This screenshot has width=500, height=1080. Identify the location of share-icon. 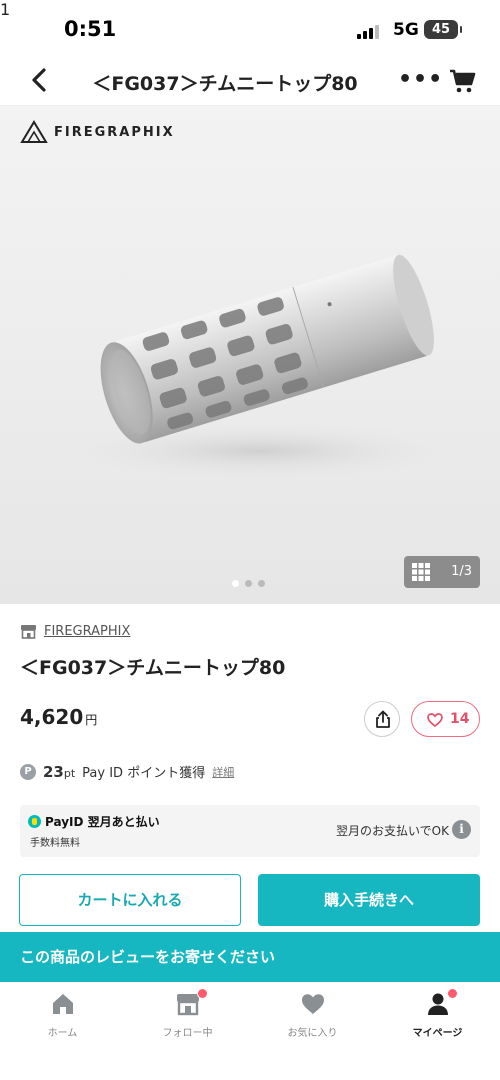
(383, 719).